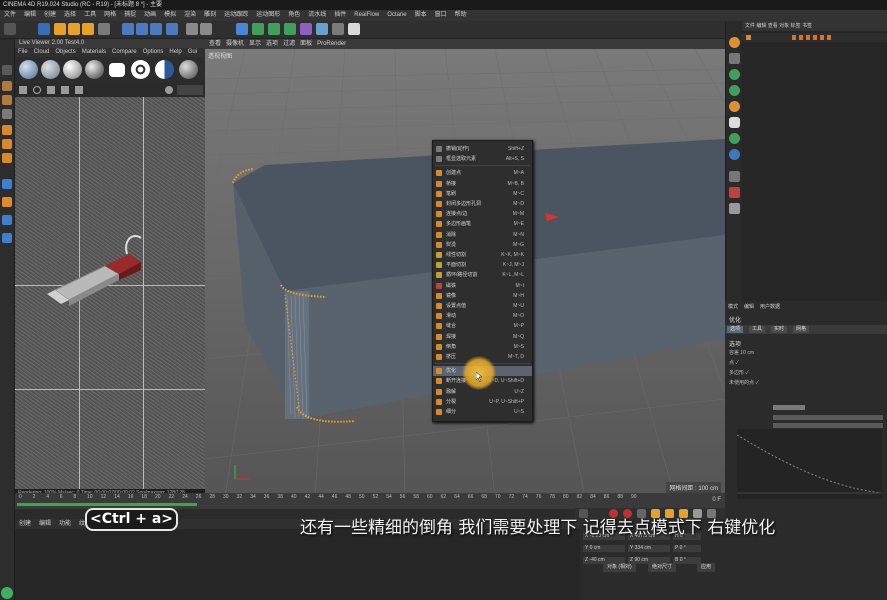 This screenshot has height=600, width=887. Describe the element at coordinates (734, 192) in the screenshot. I see `record-icon` at that location.